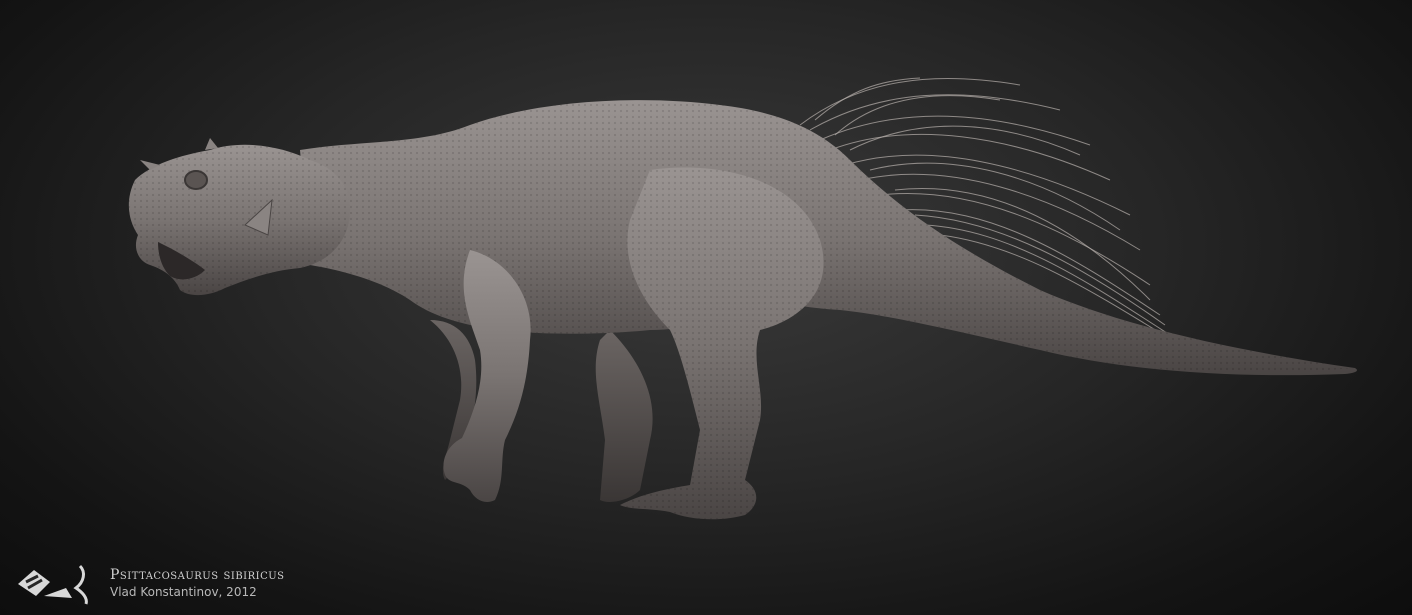 The width and height of the screenshot is (1412, 615). I want to click on artist-credit: Vlad Konstantinov, 2012, so click(183, 592).